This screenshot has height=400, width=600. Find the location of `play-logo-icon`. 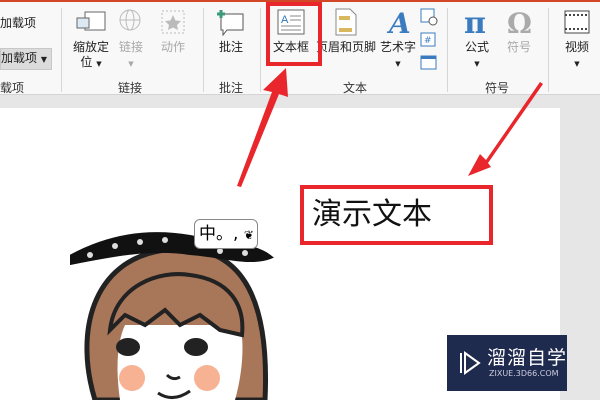

play-logo-icon is located at coordinates (470, 363).